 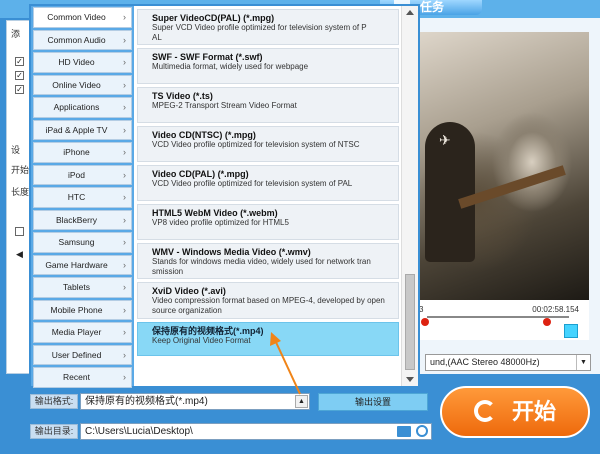 What do you see at coordinates (19, 75) in the screenshot?
I see `checkbox-2: ✓` at bounding box center [19, 75].